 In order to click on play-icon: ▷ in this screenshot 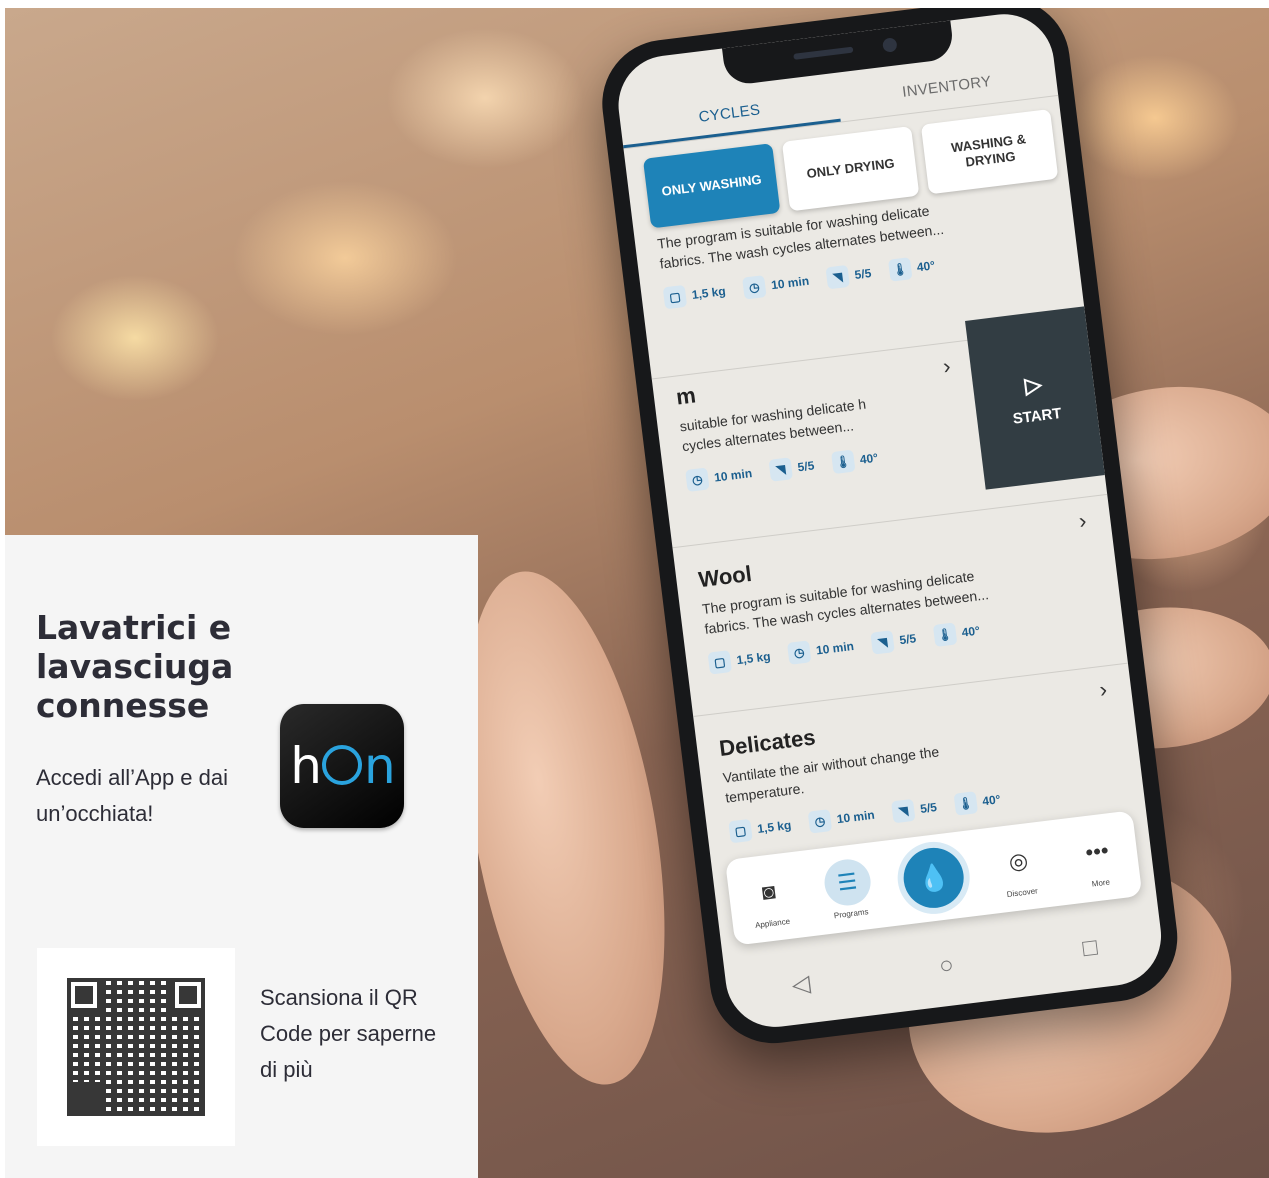, I will do `click(1033, 384)`.